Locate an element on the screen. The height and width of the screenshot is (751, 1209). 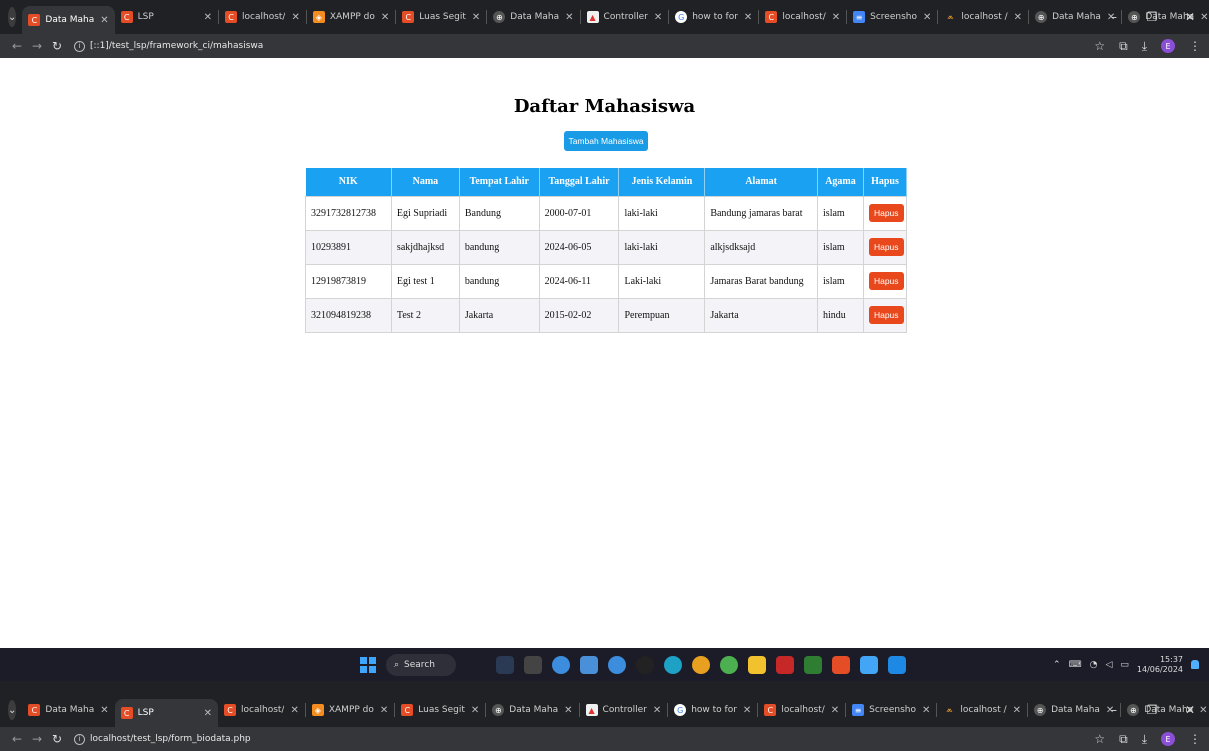
xbox-icon is located at coordinates (813, 665).